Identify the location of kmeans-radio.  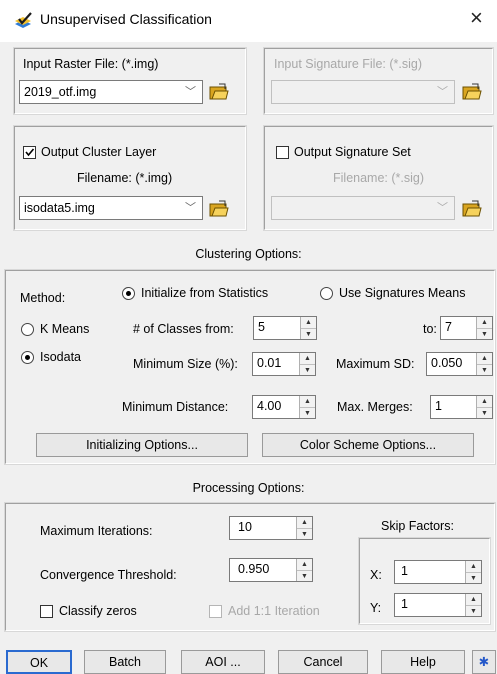
(27, 329).